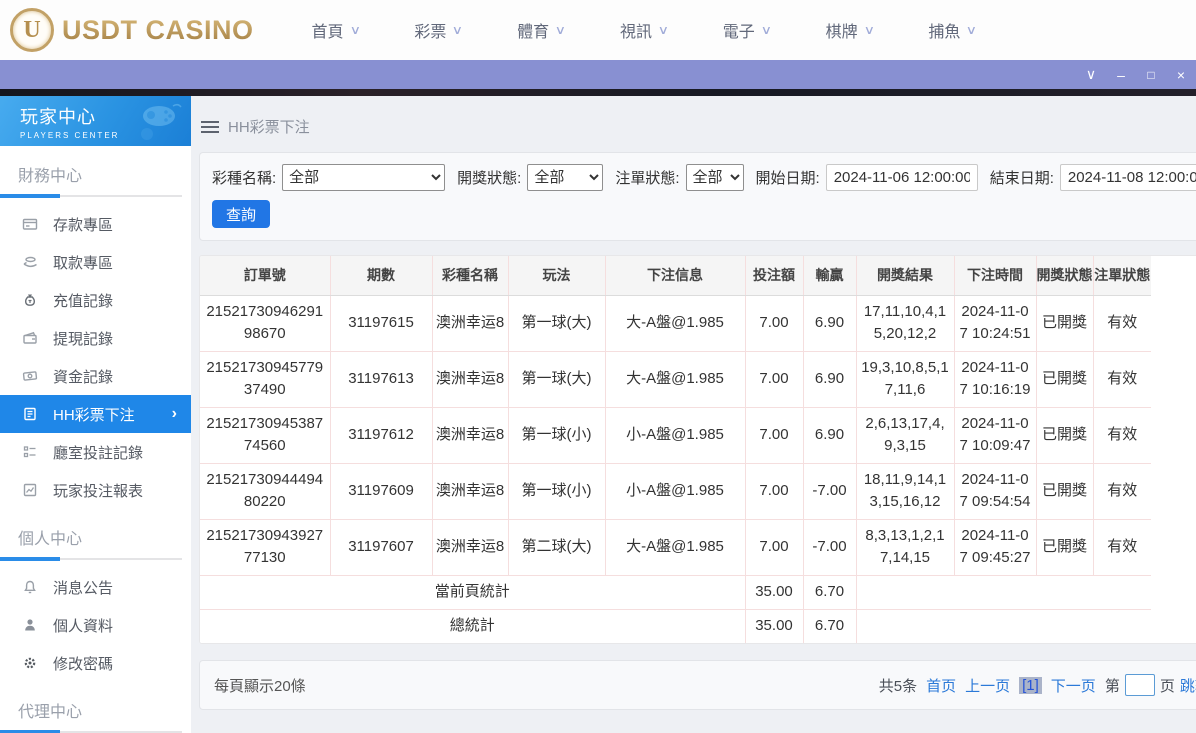  Describe the element at coordinates (132, 30) in the screenshot. I see `logo: U USDT CASINO` at that location.